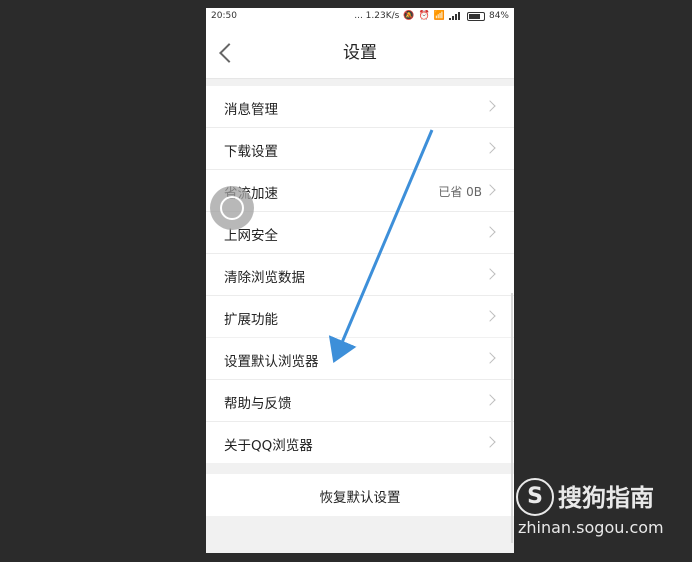 Image resolution: width=692 pixels, height=562 pixels. Describe the element at coordinates (606, 498) in the screenshot. I see `watermark-title: 搜狗指南` at that location.